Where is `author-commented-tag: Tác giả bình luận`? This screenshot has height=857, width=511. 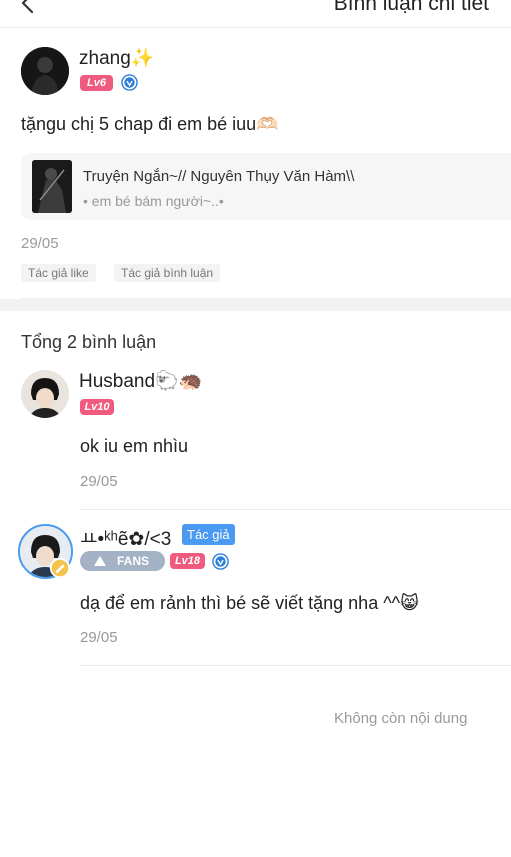 author-commented-tag: Tác giả bình luận is located at coordinates (167, 273).